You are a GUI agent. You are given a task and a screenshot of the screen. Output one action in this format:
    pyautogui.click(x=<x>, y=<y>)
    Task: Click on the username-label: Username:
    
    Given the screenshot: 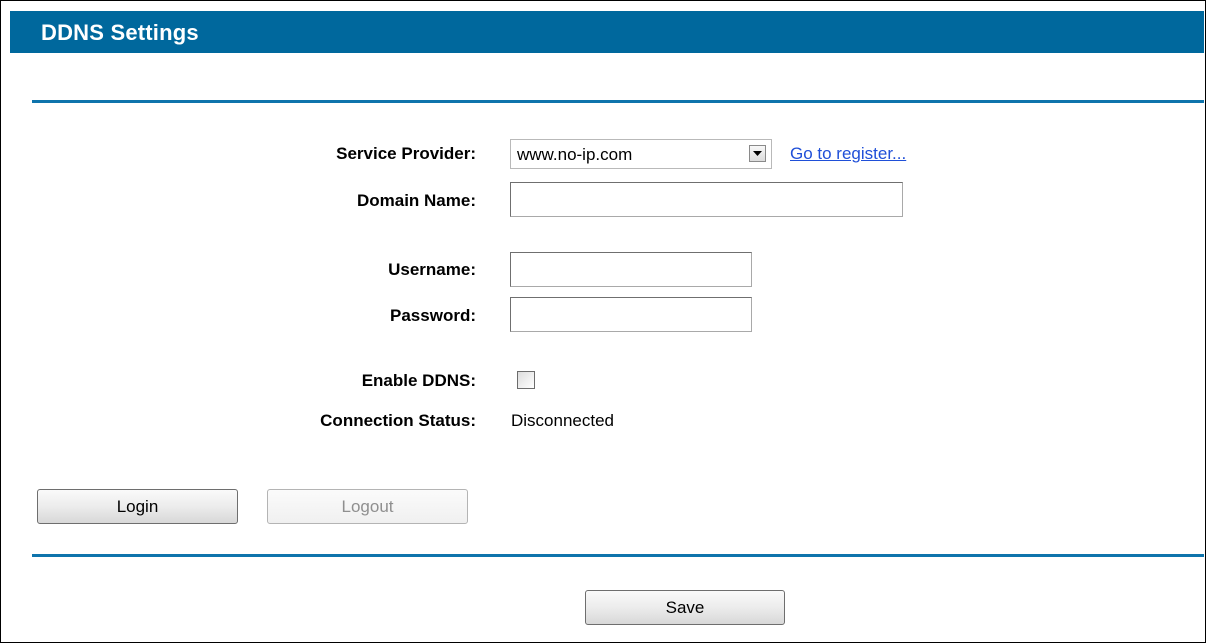 What is the action you would take?
    pyautogui.click(x=432, y=269)
    